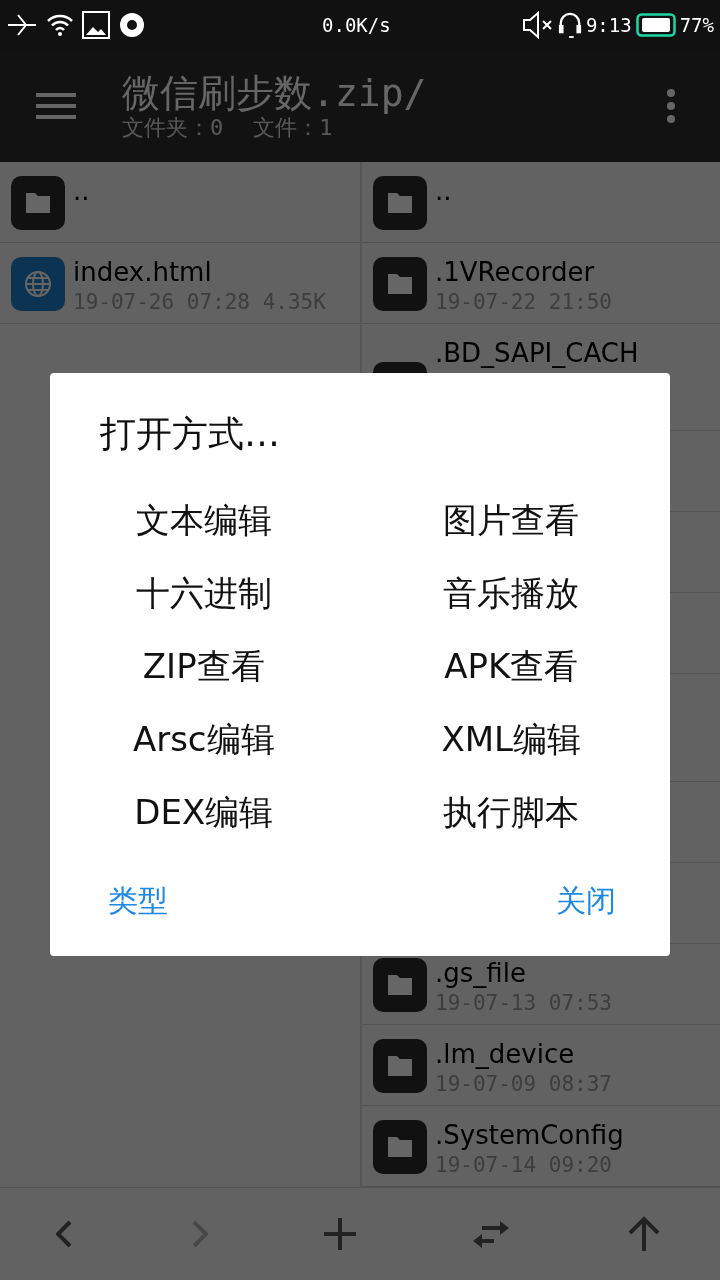  What do you see at coordinates (204, 812) in the screenshot?
I see `open-option: DEX编辑` at bounding box center [204, 812].